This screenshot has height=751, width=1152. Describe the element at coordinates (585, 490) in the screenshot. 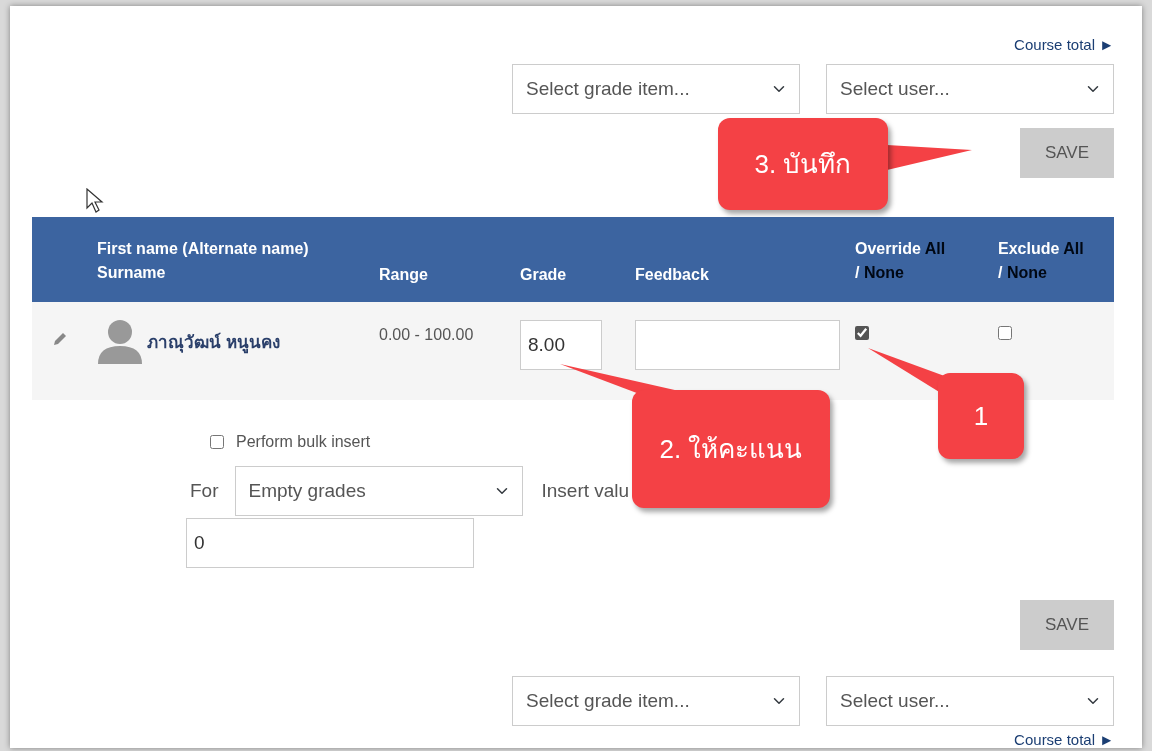

I see `insert-value-label: Insert valu` at that location.